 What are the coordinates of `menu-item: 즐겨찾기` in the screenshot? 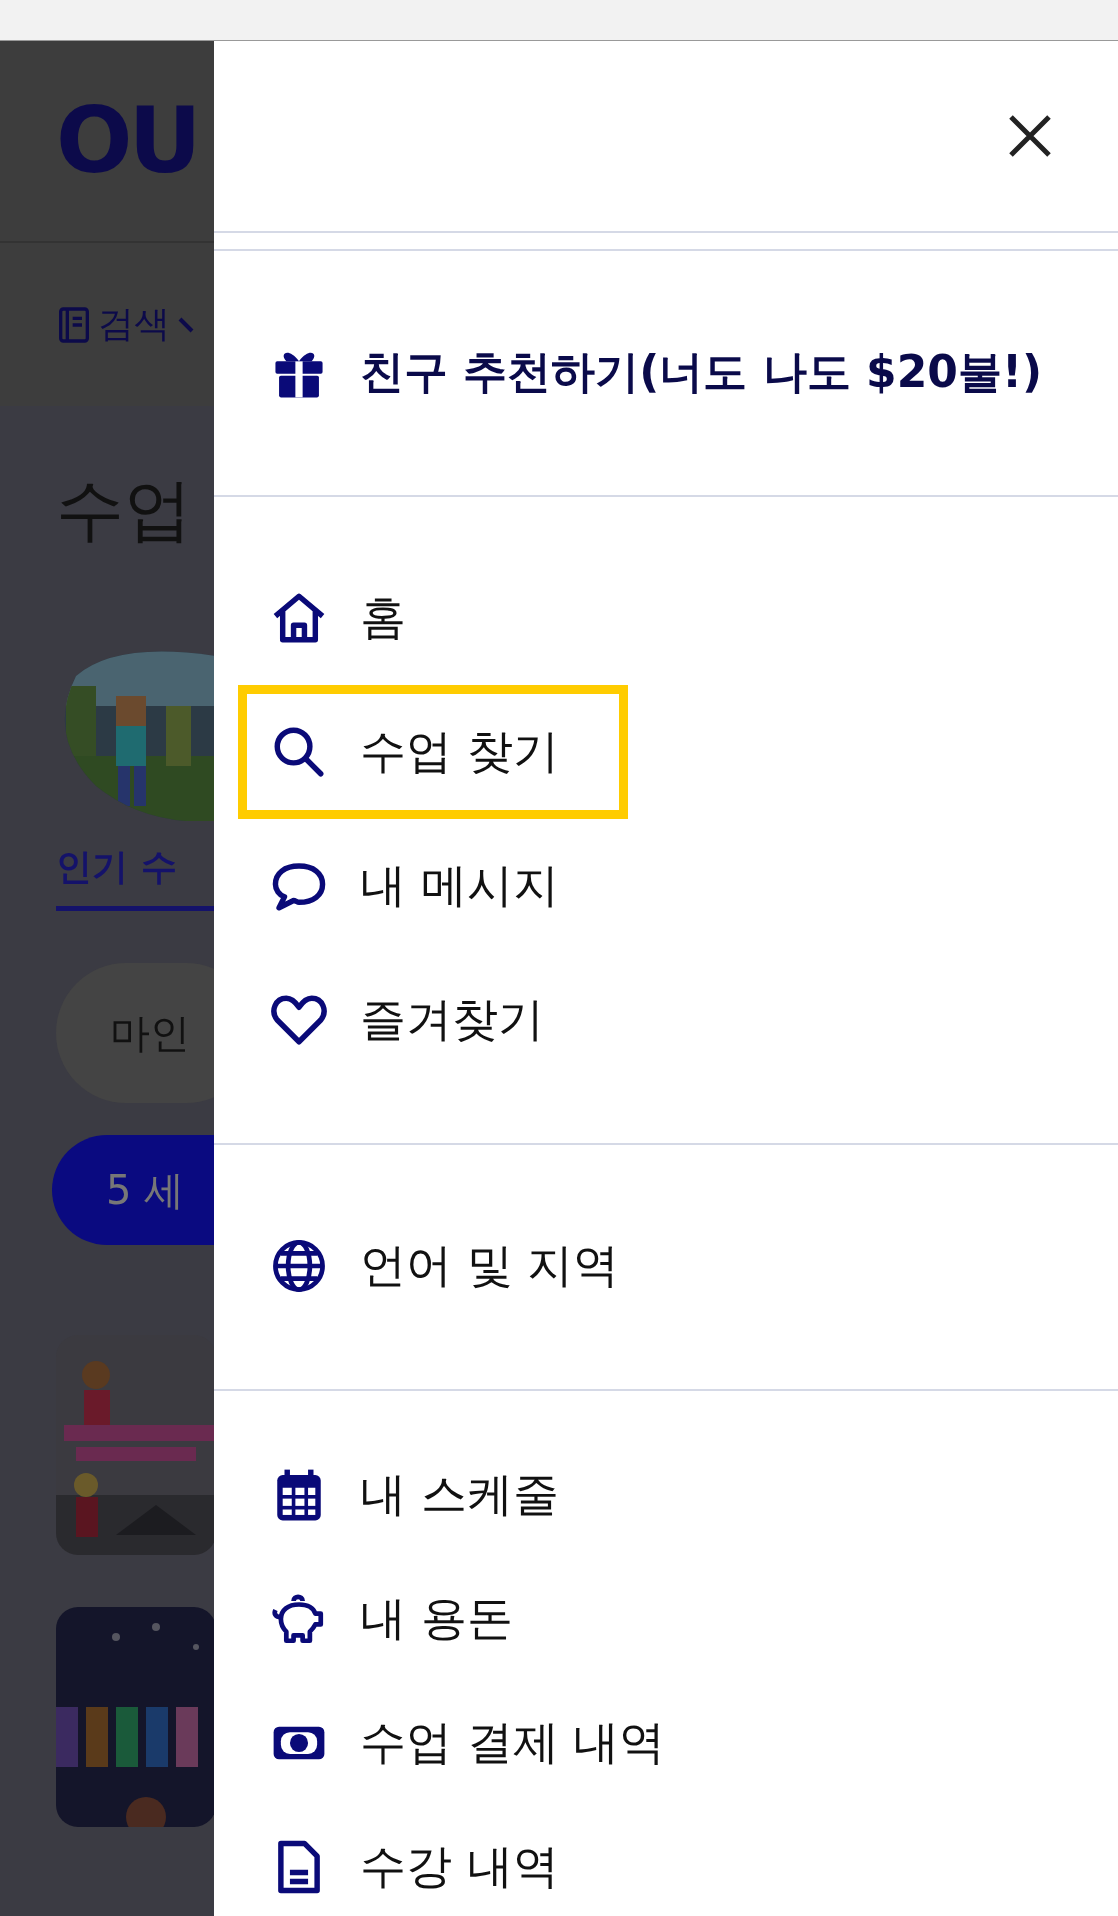 It's located at (425, 1020).